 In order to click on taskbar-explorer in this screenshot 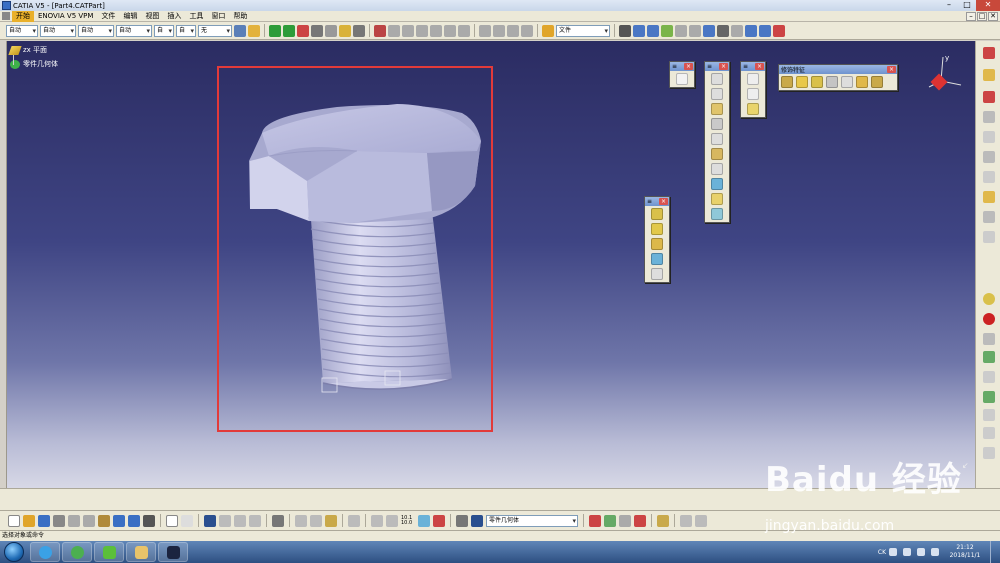, I will do `click(141, 552)`.